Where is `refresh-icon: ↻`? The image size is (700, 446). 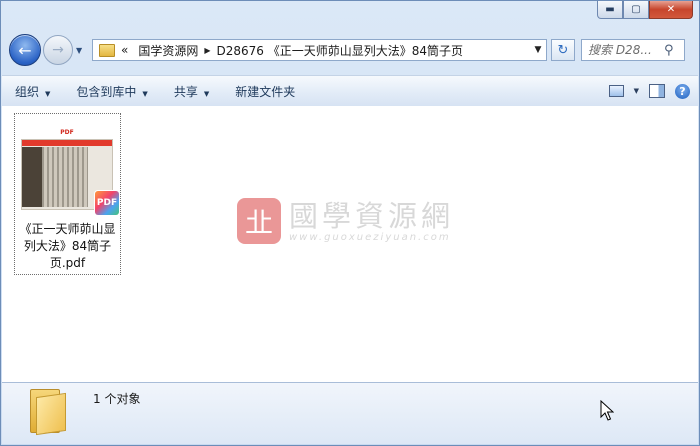
refresh-icon: ↻ is located at coordinates (563, 50).